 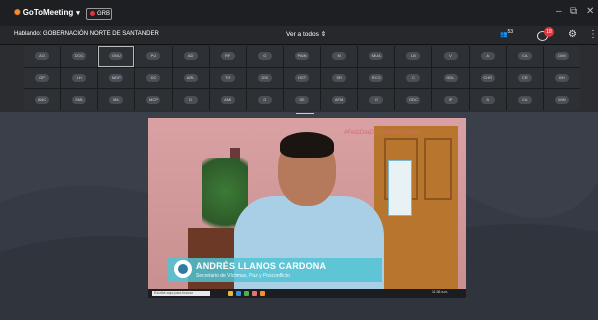 I want to click on participant-tile: ANC, so click(x=42, y=99).